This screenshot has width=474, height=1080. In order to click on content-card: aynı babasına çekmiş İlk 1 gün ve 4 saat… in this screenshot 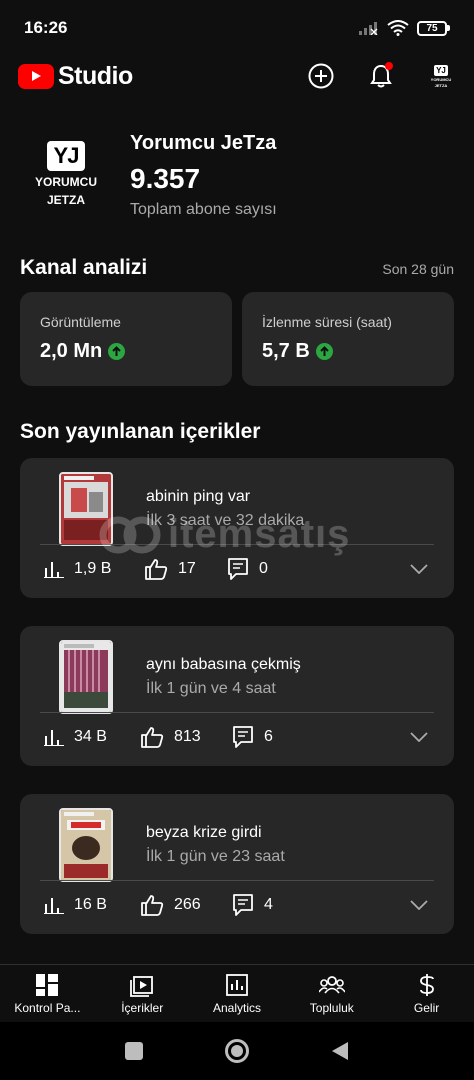, I will do `click(237, 696)`.